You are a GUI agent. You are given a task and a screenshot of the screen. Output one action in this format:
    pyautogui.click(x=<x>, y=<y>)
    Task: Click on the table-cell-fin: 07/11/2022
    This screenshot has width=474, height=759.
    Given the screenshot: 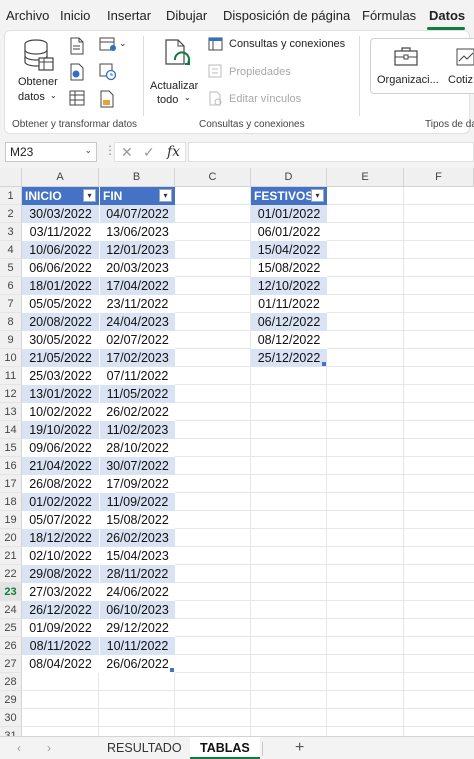 What is the action you would take?
    pyautogui.click(x=137, y=376)
    